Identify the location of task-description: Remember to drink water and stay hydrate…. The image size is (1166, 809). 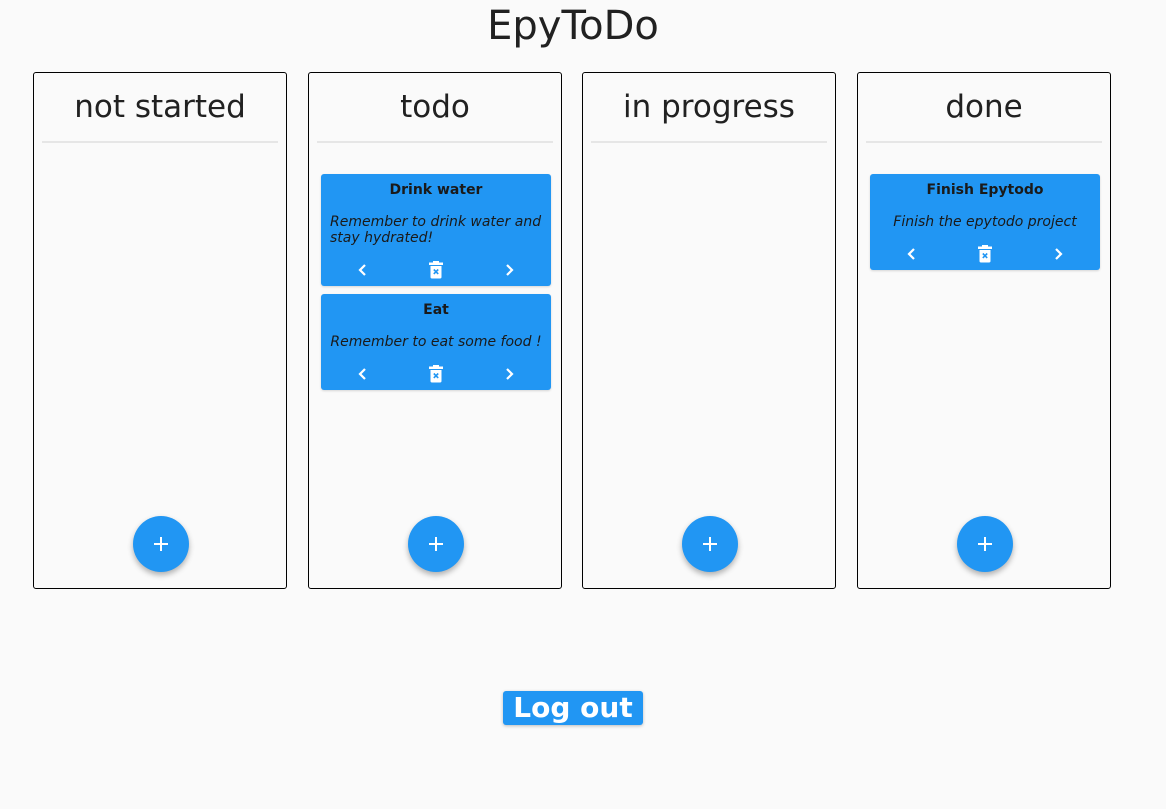
(436, 230).